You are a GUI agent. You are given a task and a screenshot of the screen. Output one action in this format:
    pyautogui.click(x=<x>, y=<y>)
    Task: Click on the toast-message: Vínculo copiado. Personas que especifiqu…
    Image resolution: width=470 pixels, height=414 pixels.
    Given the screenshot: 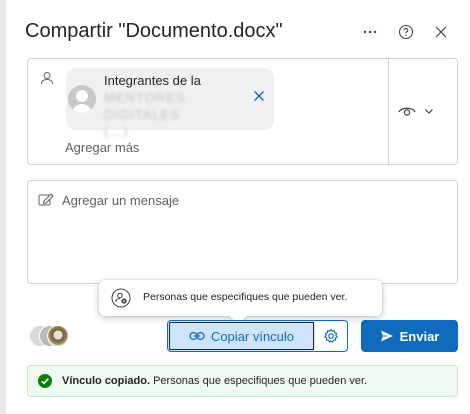 What is the action you would take?
    pyautogui.click(x=214, y=381)
    